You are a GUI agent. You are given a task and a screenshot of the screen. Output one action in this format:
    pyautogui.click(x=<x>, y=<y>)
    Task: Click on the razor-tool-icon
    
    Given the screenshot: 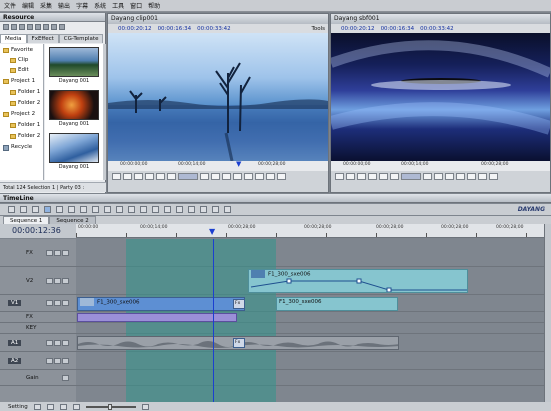 What is the action you would take?
    pyautogui.click(x=23, y=209)
    